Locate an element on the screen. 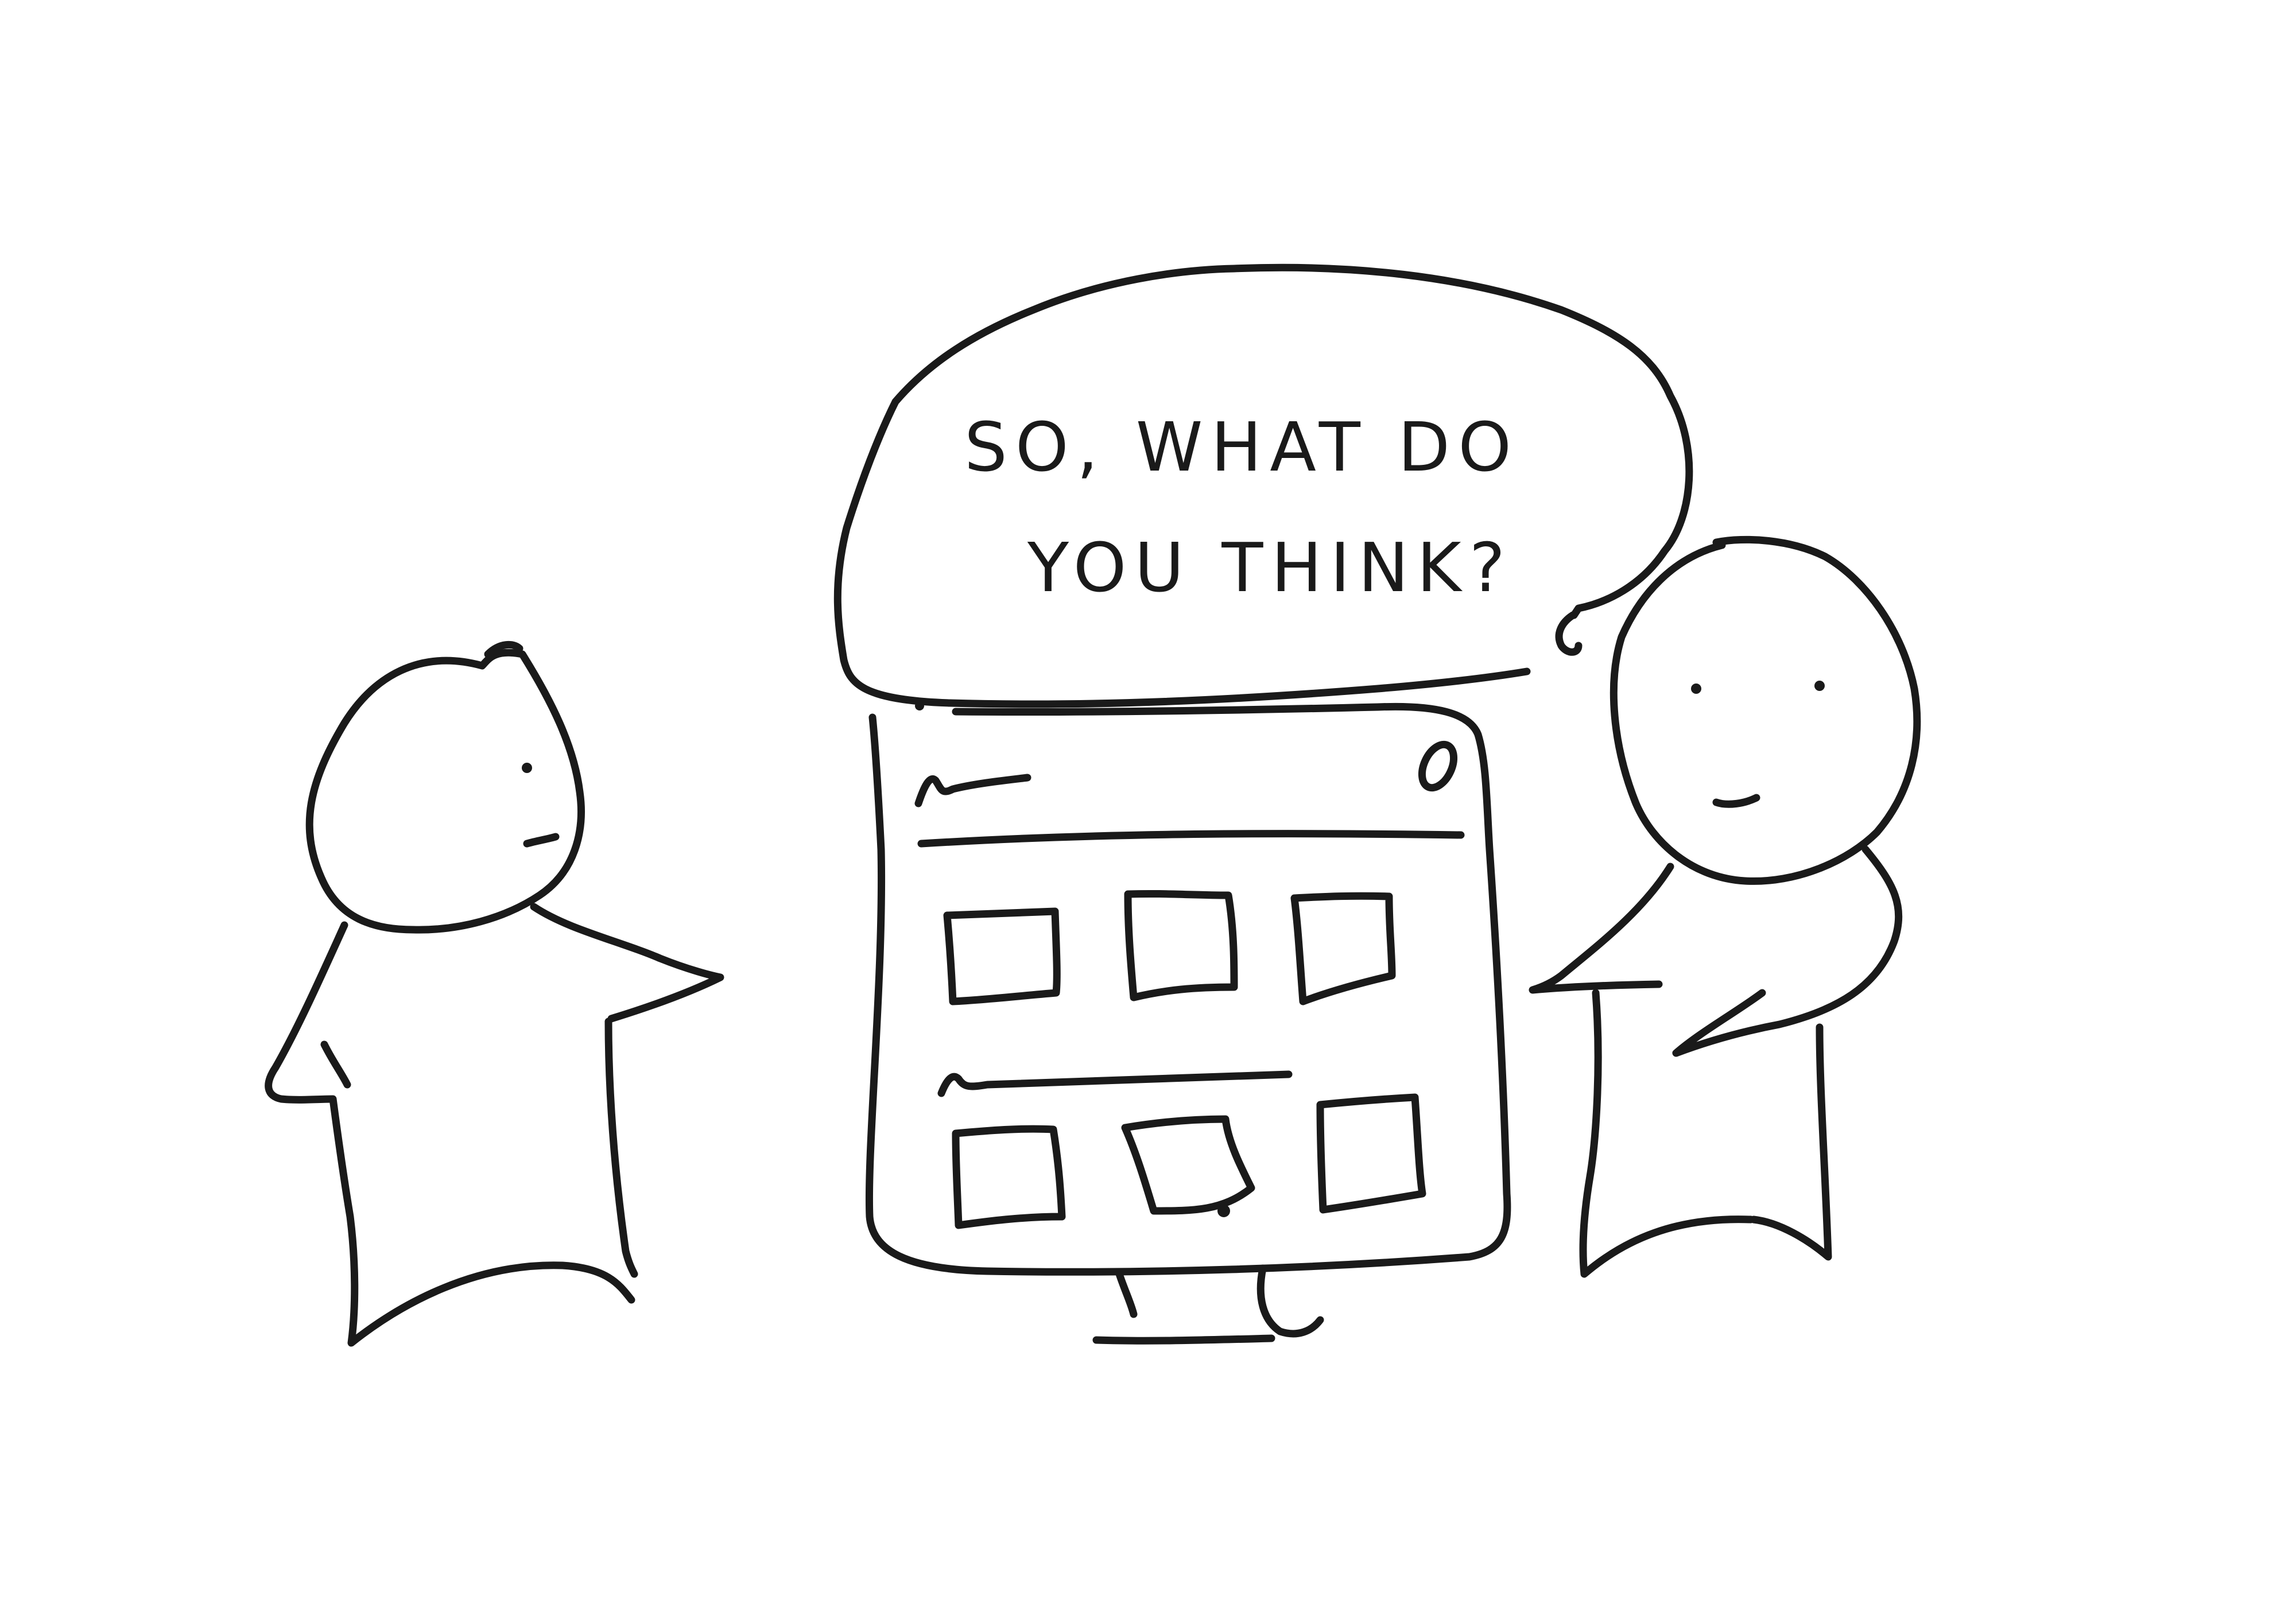  speech-line-2: YOU THINK? is located at coordinates (1270, 567).